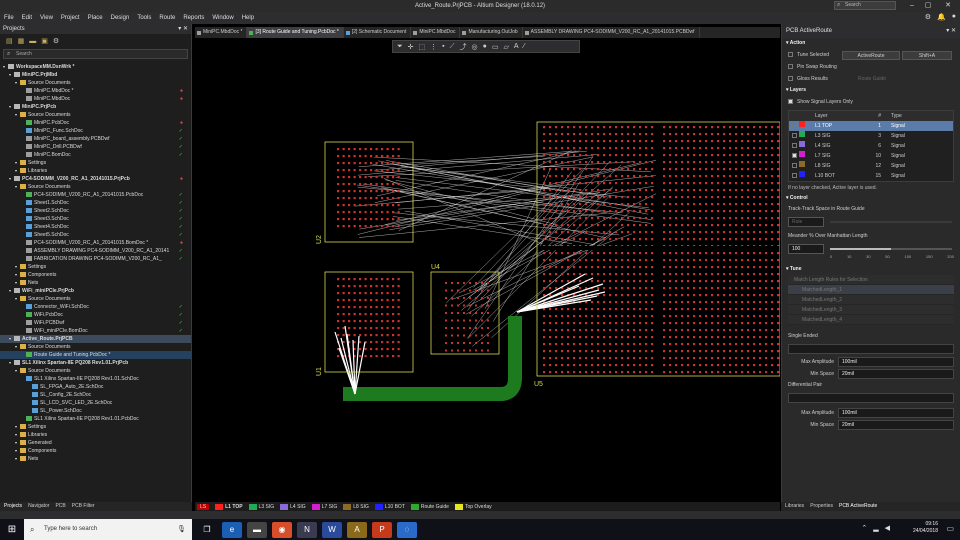 The height and width of the screenshot is (540, 960). I want to click on menu-reports: Reports, so click(193, 18).